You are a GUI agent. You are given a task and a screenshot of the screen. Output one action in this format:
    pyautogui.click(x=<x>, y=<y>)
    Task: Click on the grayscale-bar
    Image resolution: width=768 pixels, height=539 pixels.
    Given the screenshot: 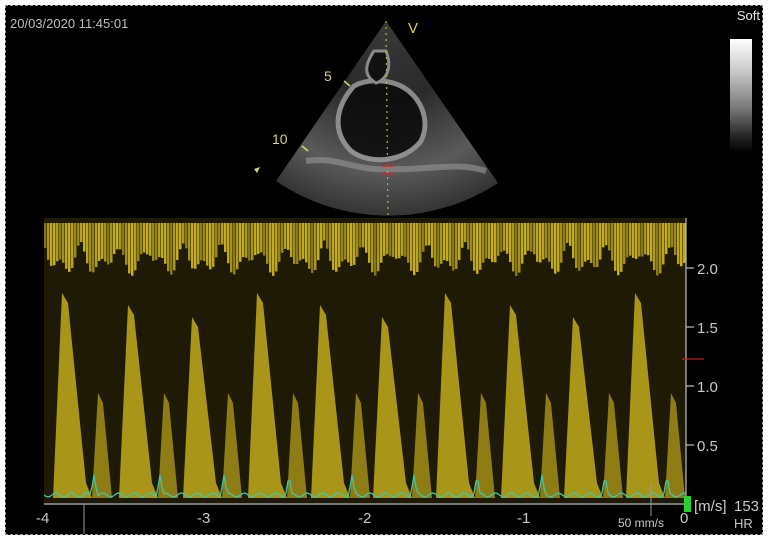 What is the action you would take?
    pyautogui.click(x=741, y=96)
    